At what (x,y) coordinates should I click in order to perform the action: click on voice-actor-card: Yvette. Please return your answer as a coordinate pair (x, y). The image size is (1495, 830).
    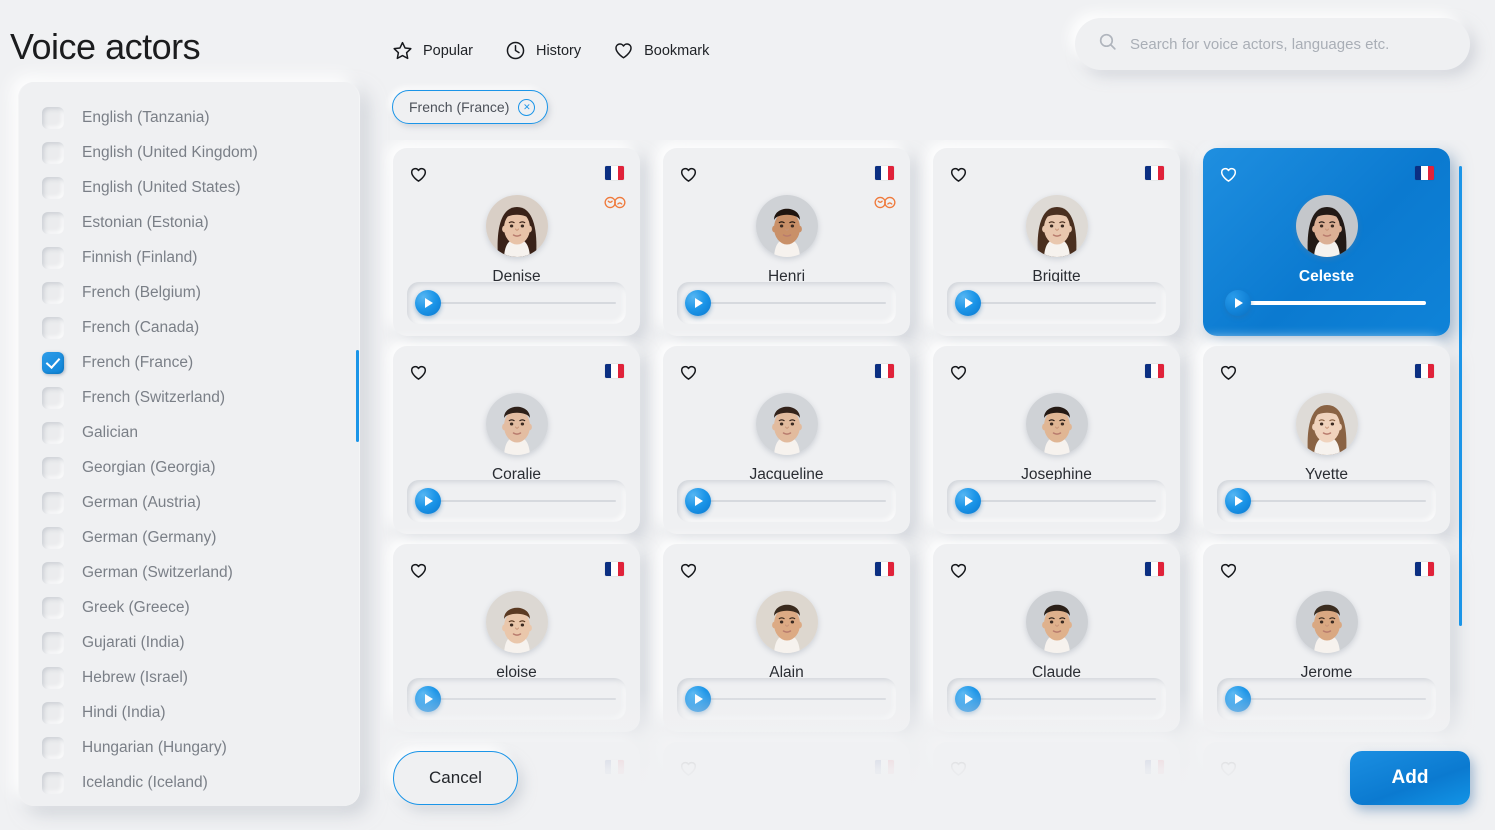
    Looking at the image, I should click on (1326, 440).